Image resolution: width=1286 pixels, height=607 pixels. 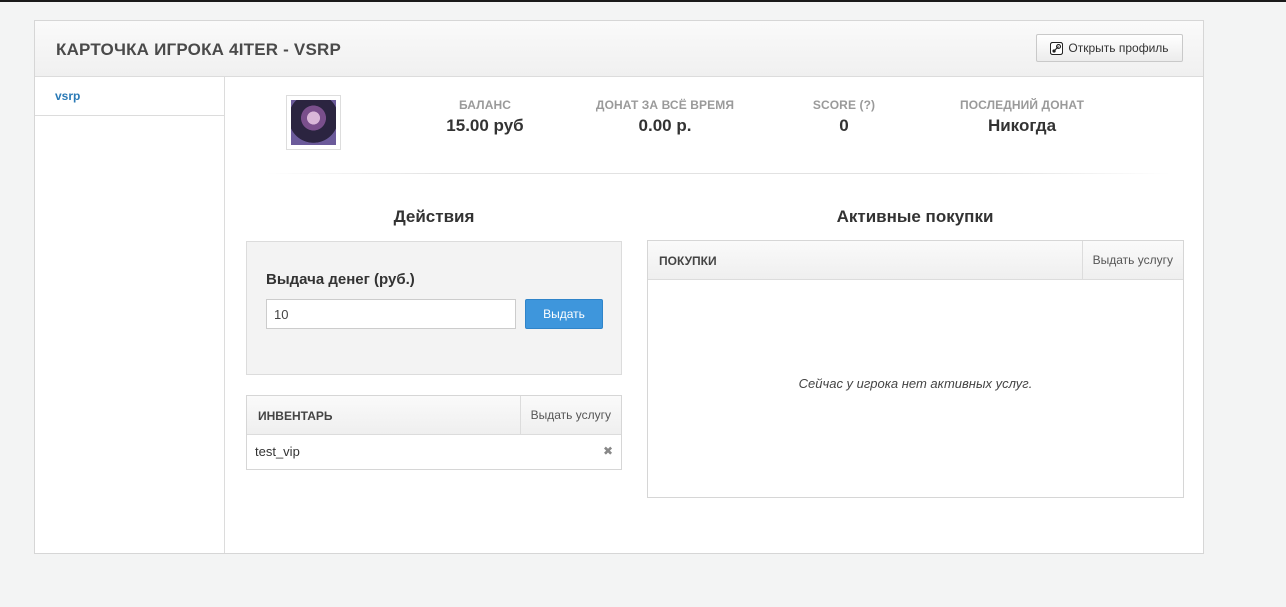 I want to click on open-profile-button: Открыть профиль, so click(x=1109, y=48).